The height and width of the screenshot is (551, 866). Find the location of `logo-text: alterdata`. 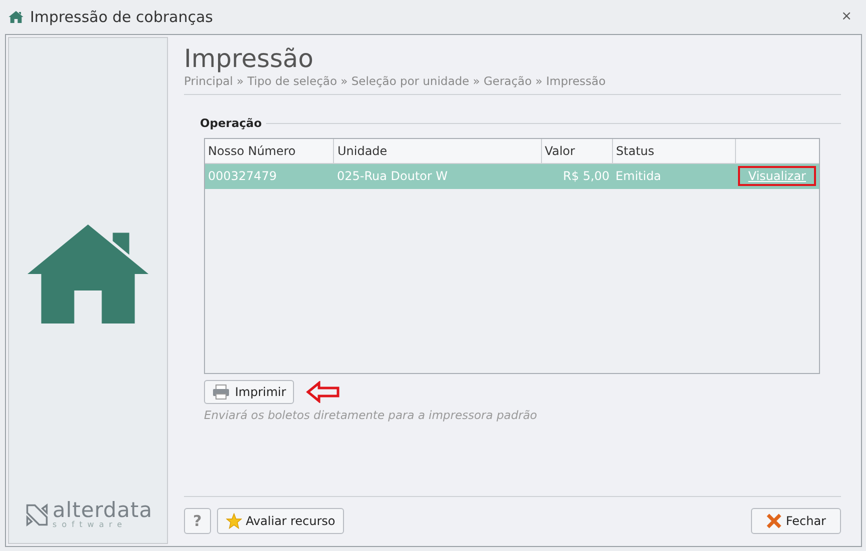

logo-text: alterdata is located at coordinates (102, 510).